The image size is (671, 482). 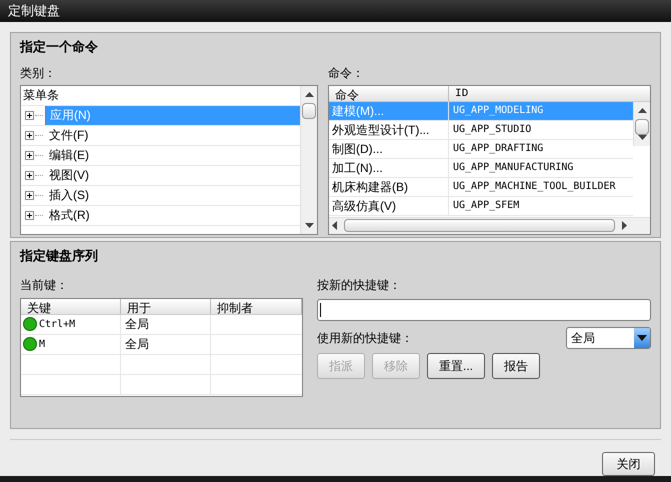 What do you see at coordinates (42, 345) in the screenshot?
I see `table-cell-text: M` at bounding box center [42, 345].